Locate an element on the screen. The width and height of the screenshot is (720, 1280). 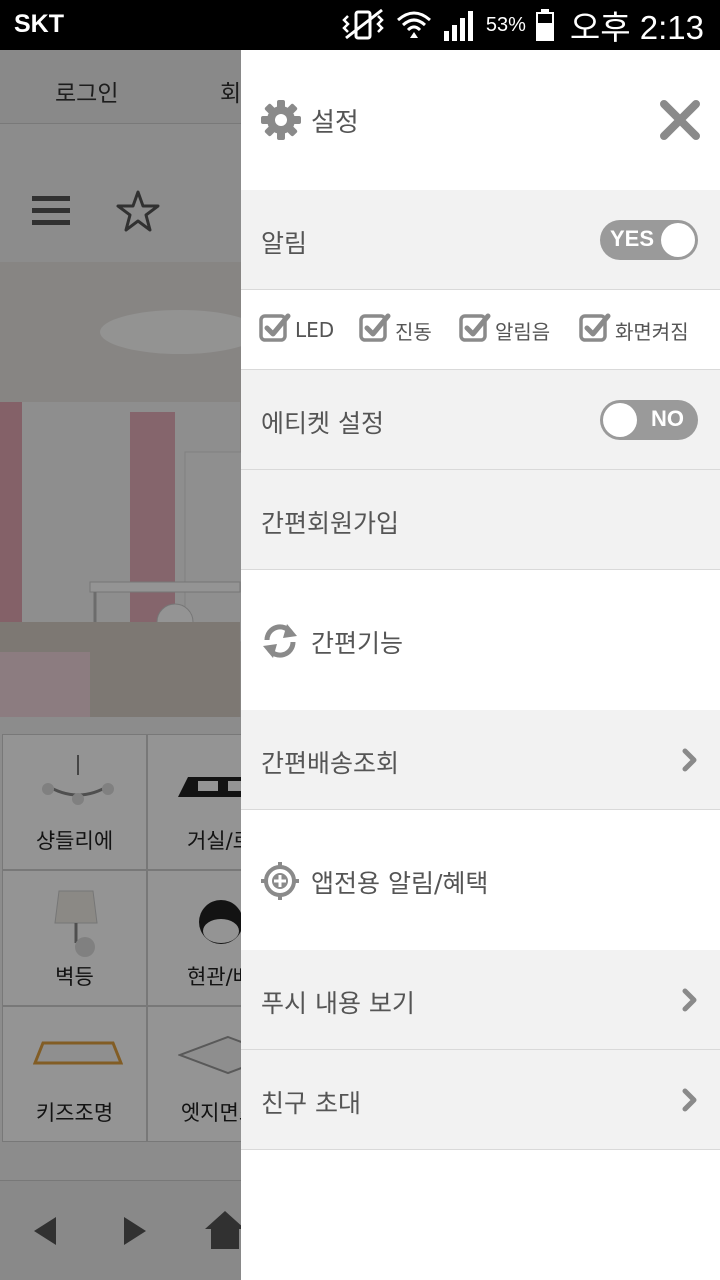
drawer-title: 설정 is located at coordinates (335, 123).